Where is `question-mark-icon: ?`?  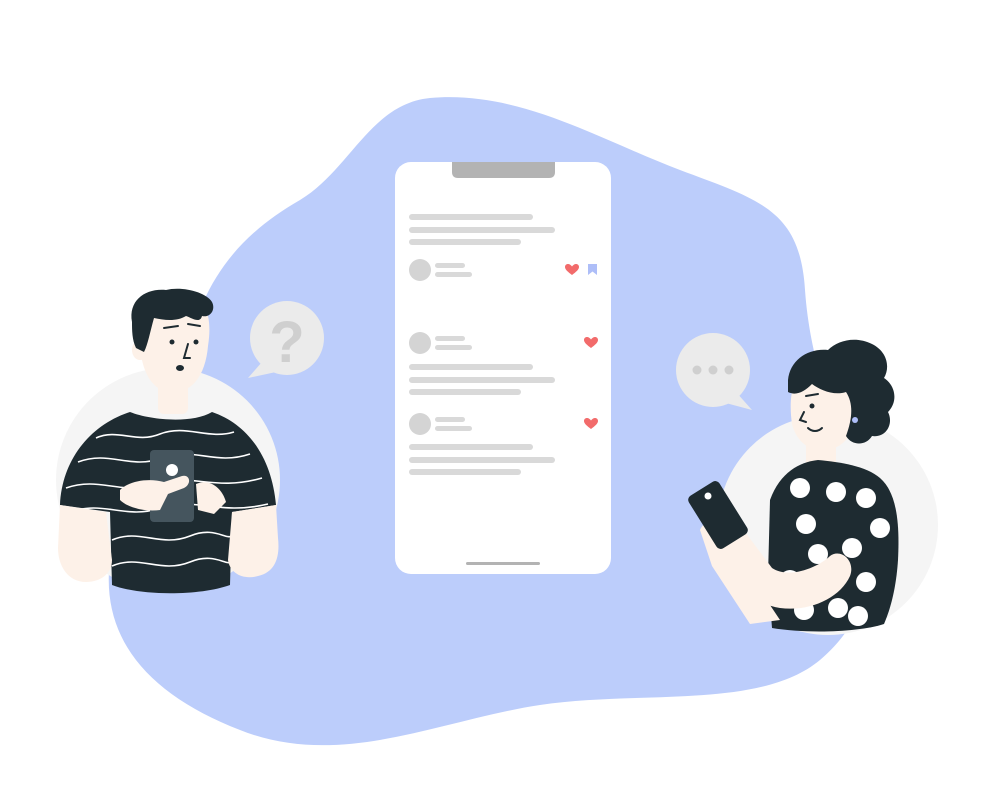 question-mark-icon: ? is located at coordinates (286, 342).